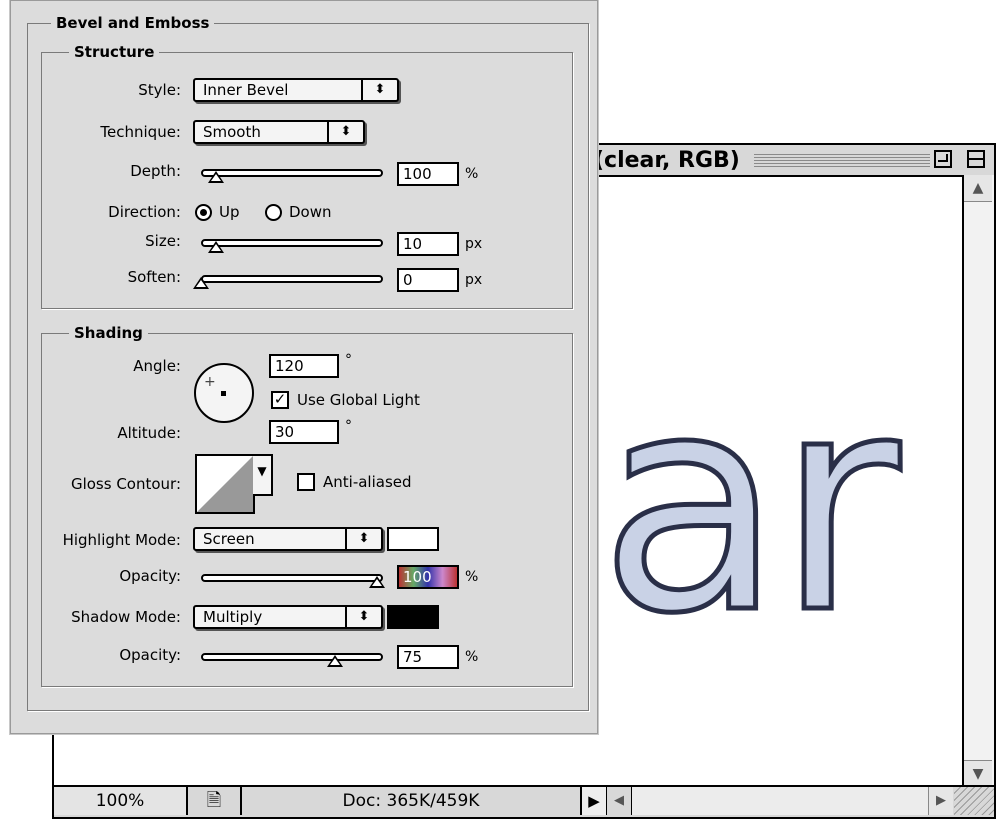  Describe the element at coordinates (215, 801) in the screenshot. I see `document-icon: 🗎` at that location.